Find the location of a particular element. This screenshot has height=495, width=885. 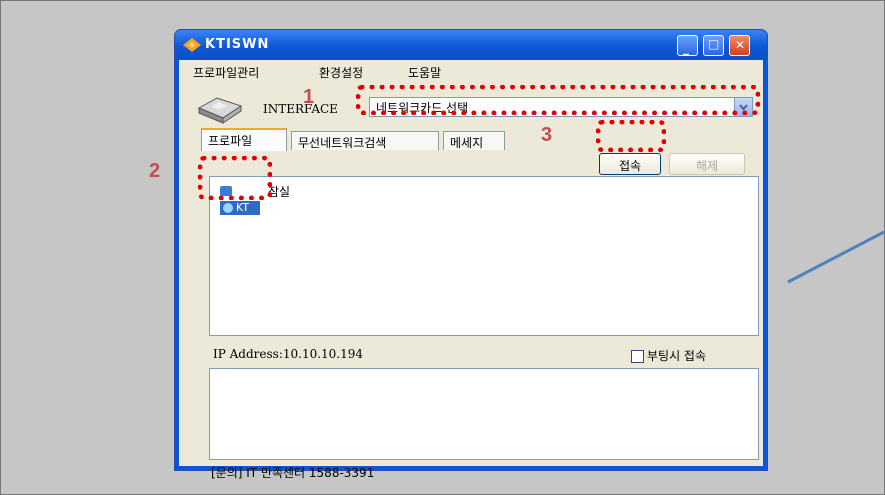

annotation-number-3: 3 is located at coordinates (547, 135).